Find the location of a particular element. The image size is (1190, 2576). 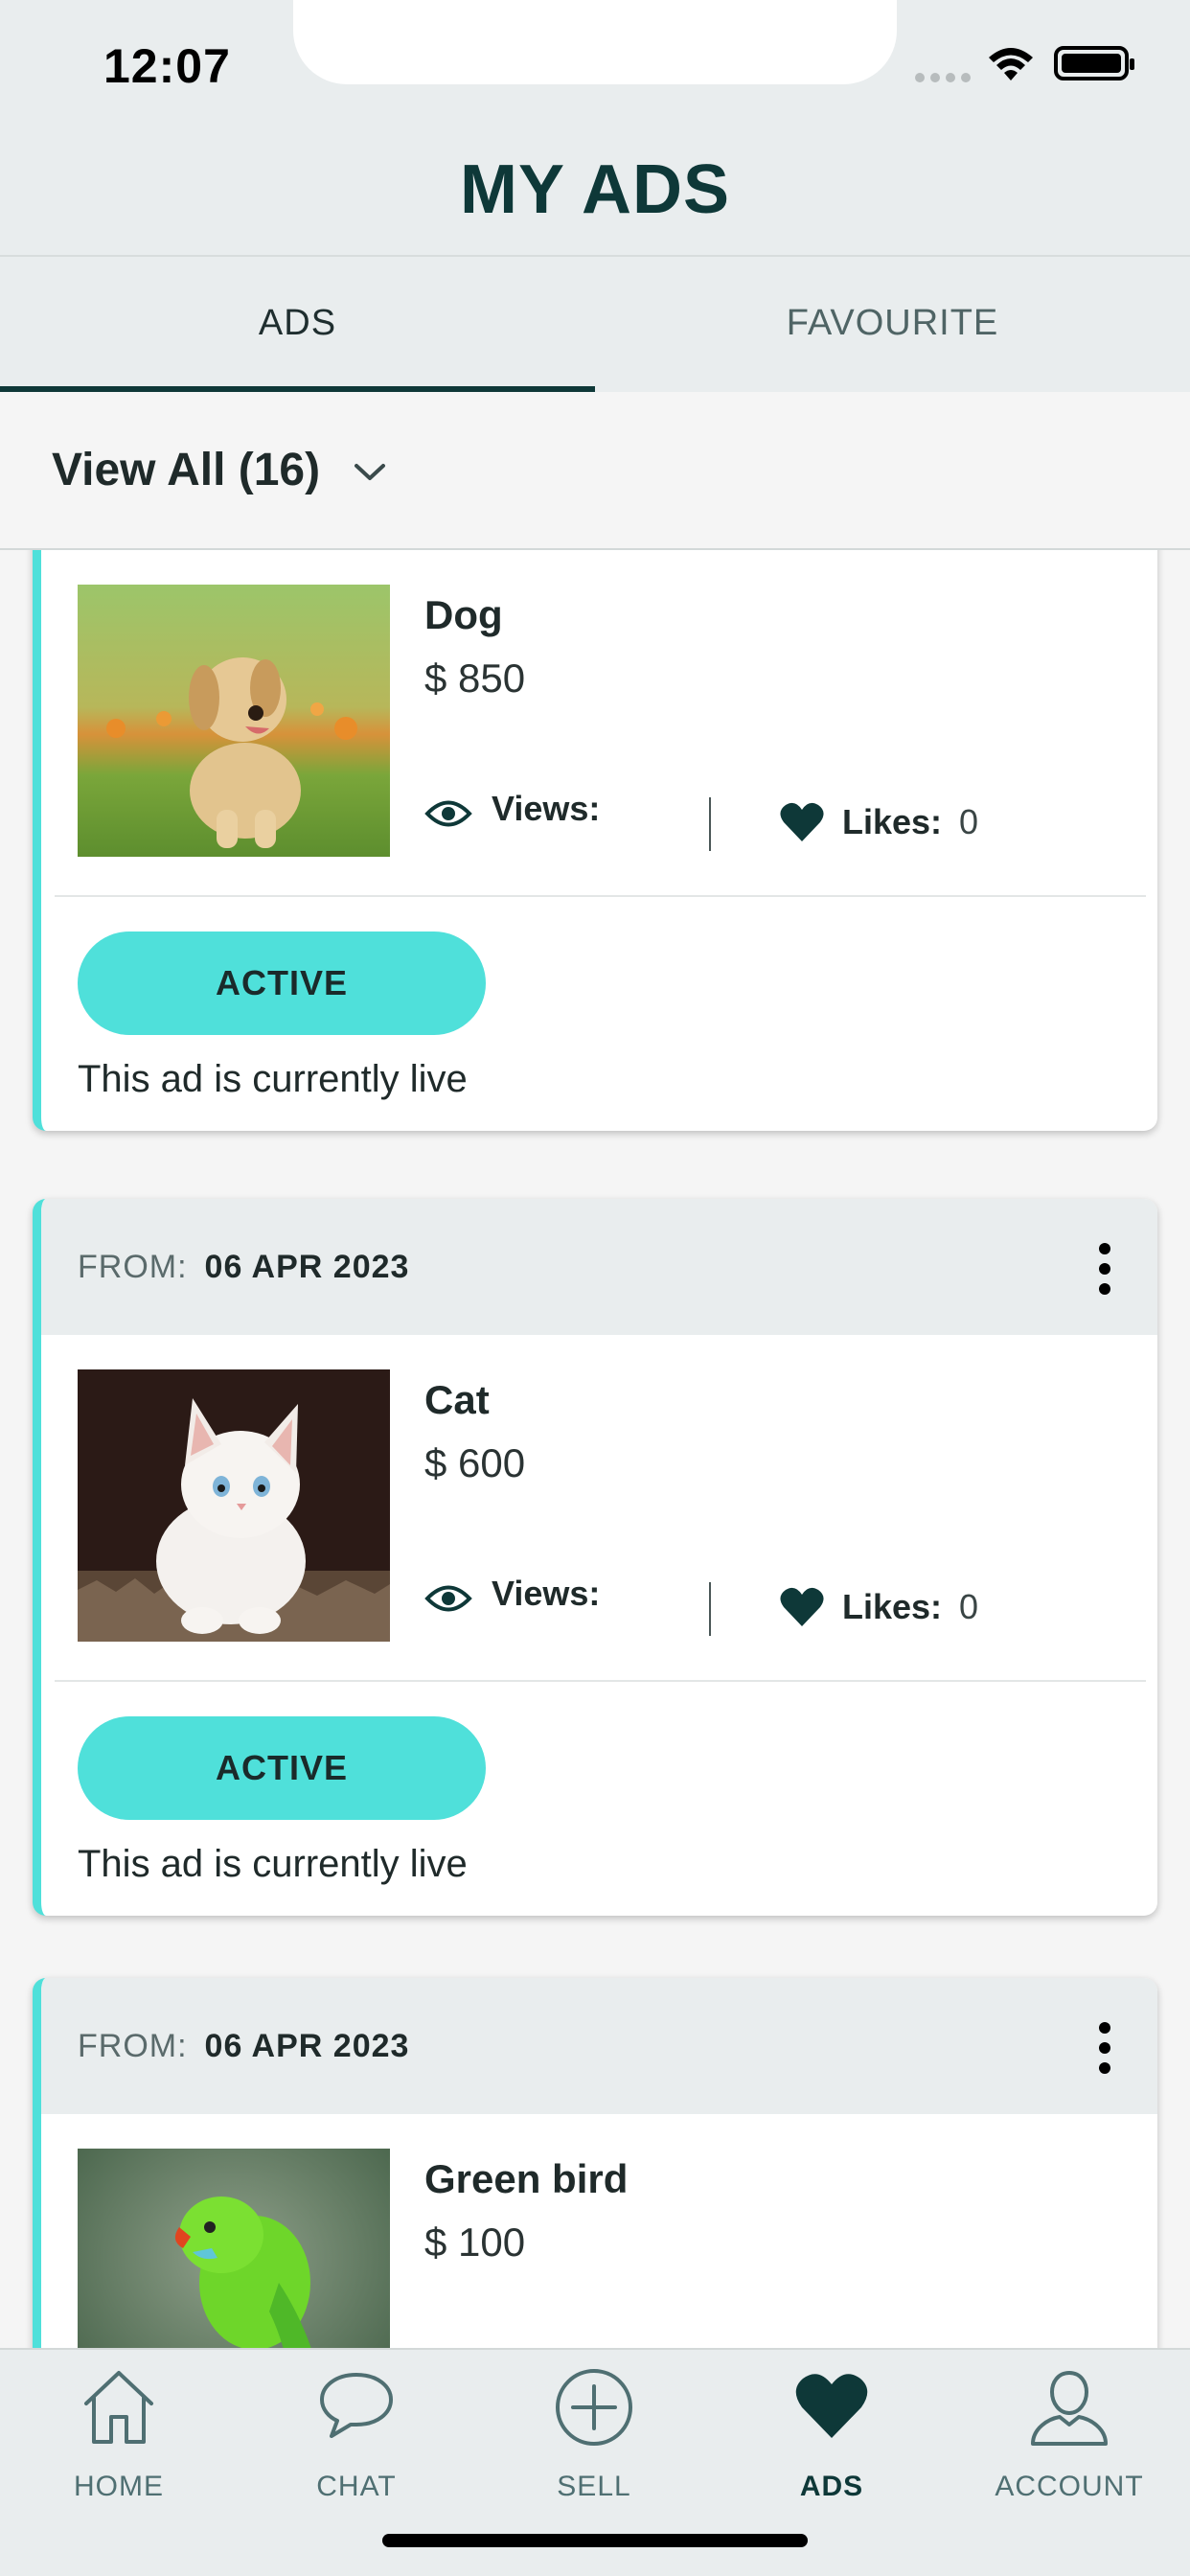

cellular-signal-icon is located at coordinates (943, 77).